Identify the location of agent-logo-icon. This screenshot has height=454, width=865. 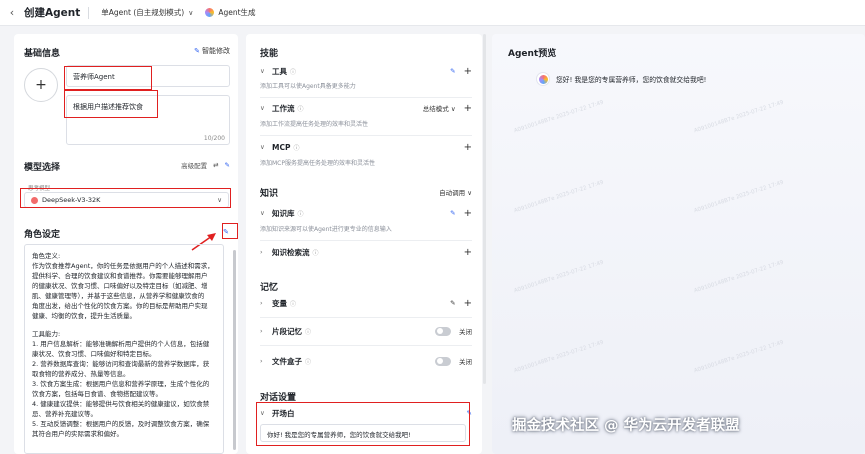
(210, 12).